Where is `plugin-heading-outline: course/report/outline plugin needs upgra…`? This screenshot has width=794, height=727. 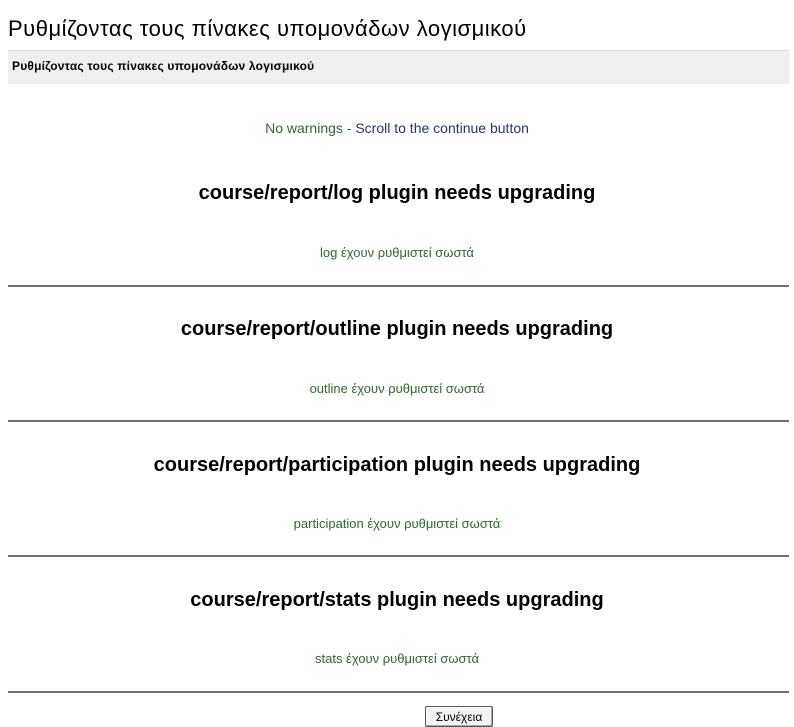
plugin-heading-outline: course/report/outline plugin needs upgra… is located at coordinates (397, 329).